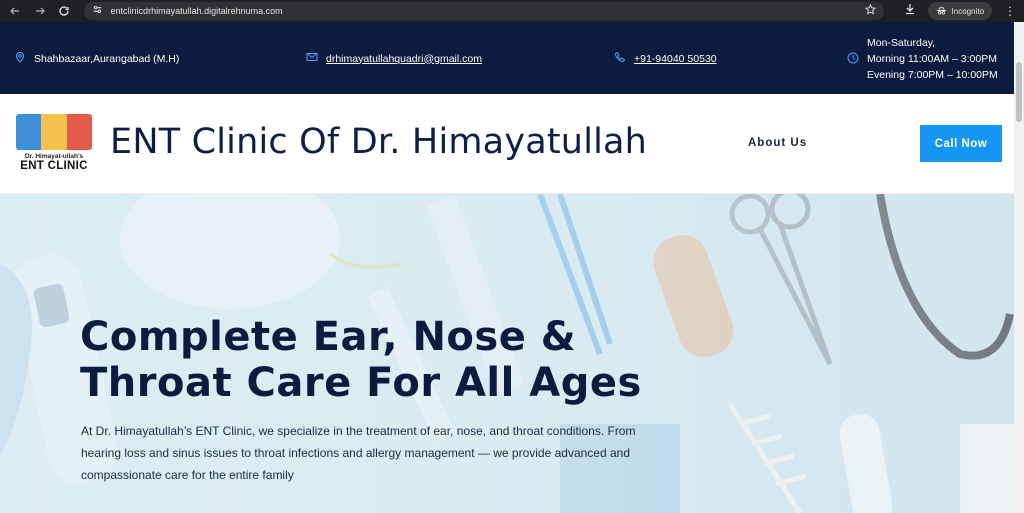 The height and width of the screenshot is (513, 1024). Describe the element at coordinates (853, 59) in the screenshot. I see `clock-icon` at that location.